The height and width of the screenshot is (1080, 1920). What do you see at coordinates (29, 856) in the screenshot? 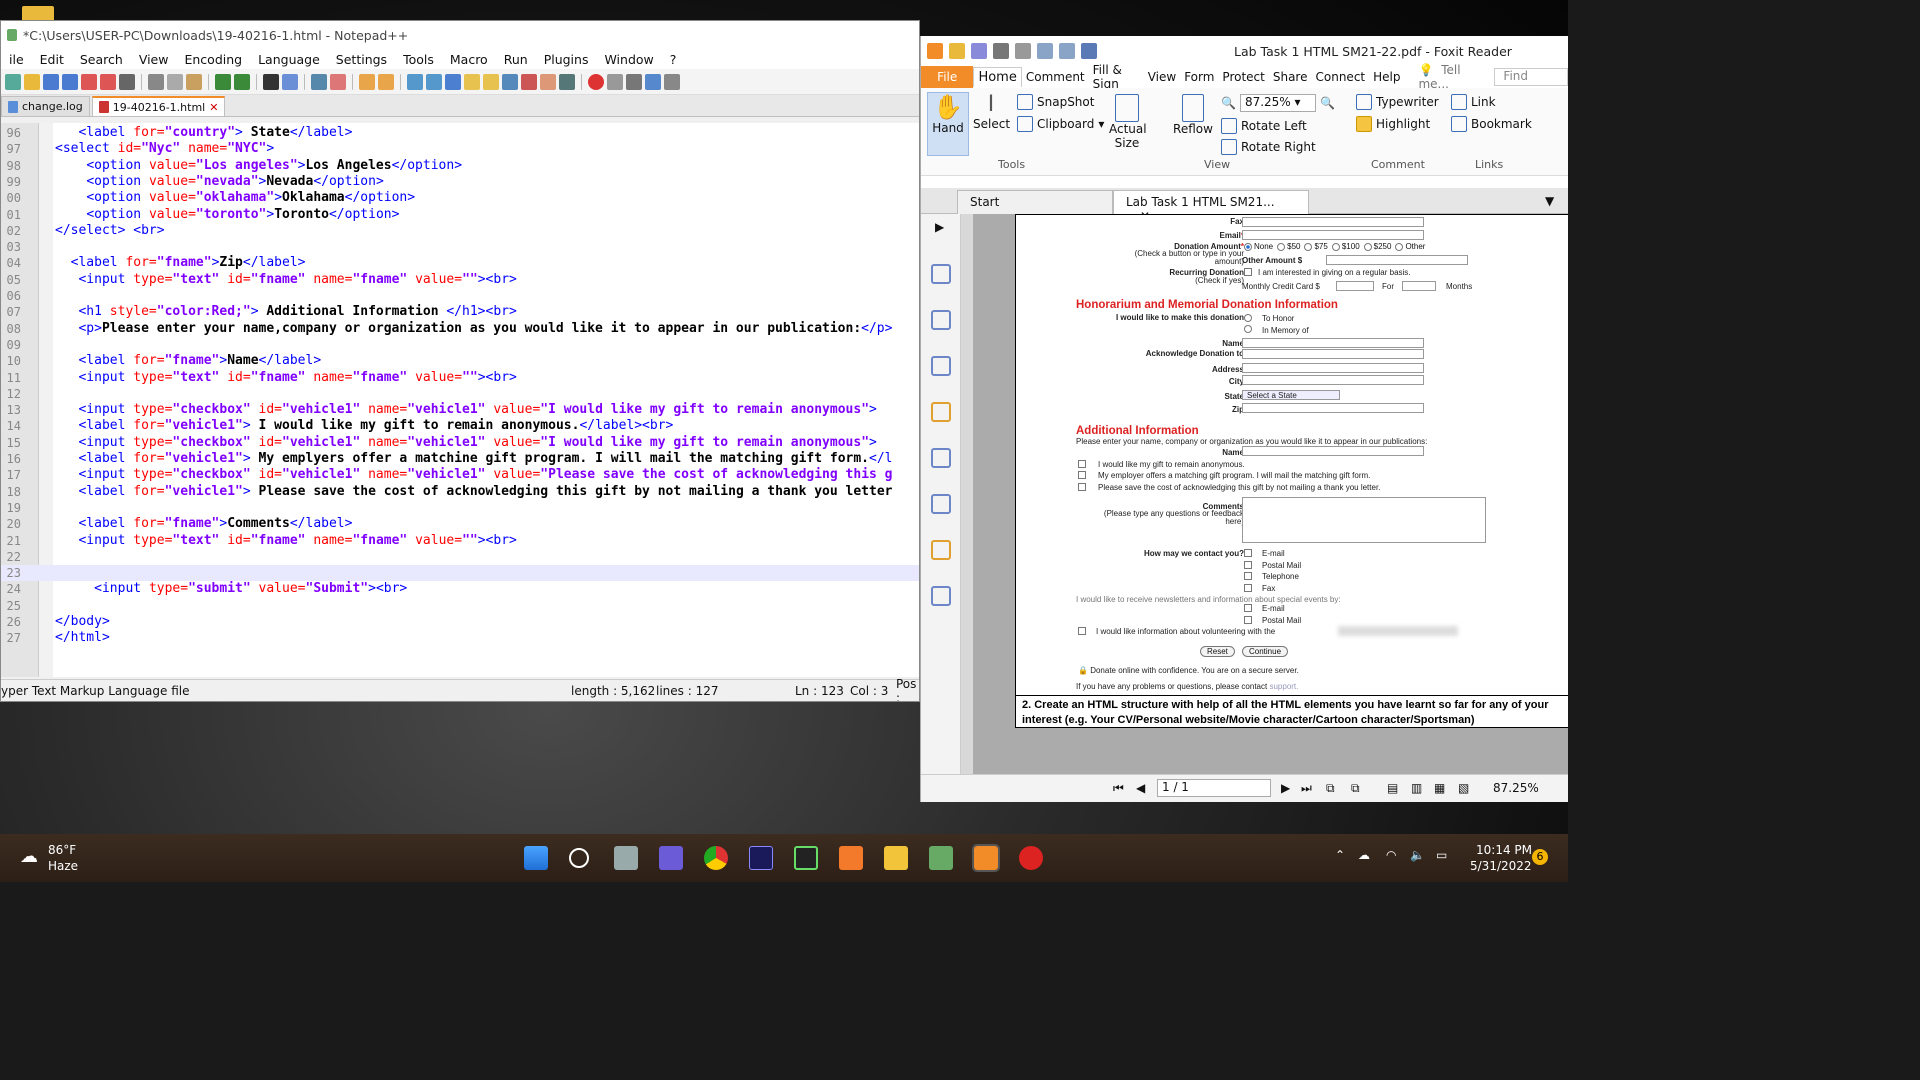
I see `weather-icon: ☁` at bounding box center [29, 856].